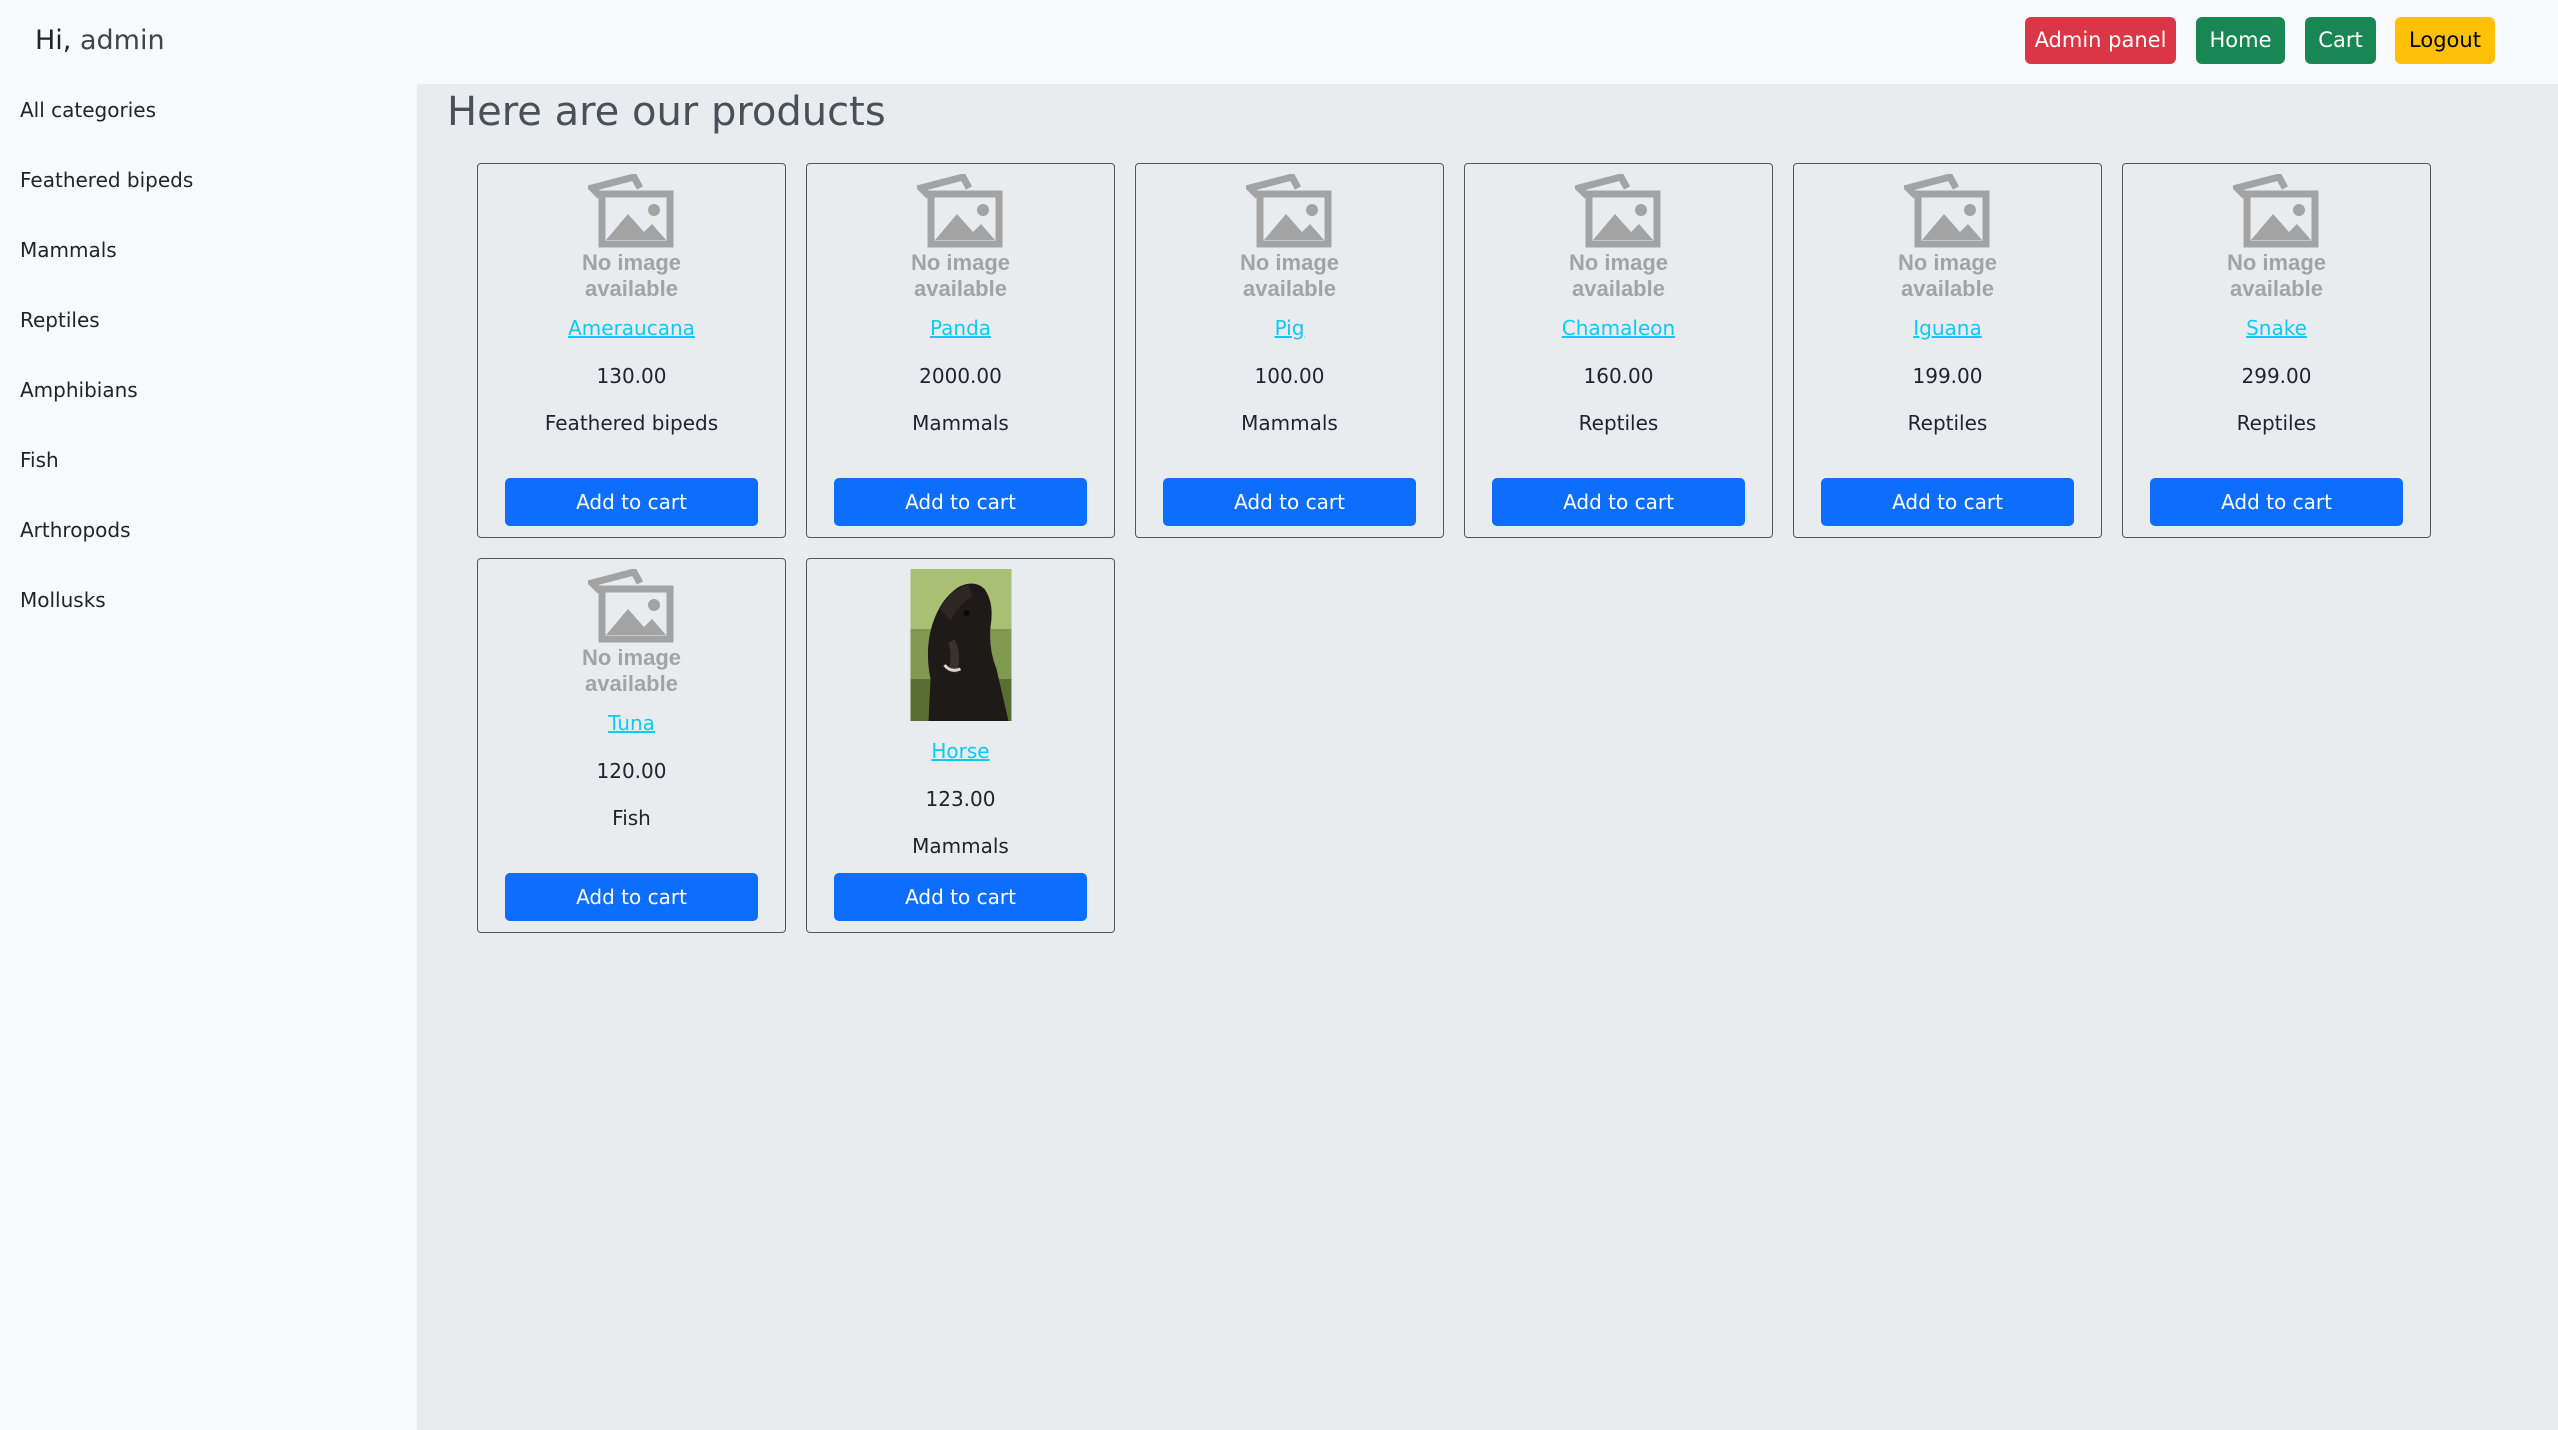  Describe the element at coordinates (631, 723) in the screenshot. I see `product-link: Tuna` at that location.